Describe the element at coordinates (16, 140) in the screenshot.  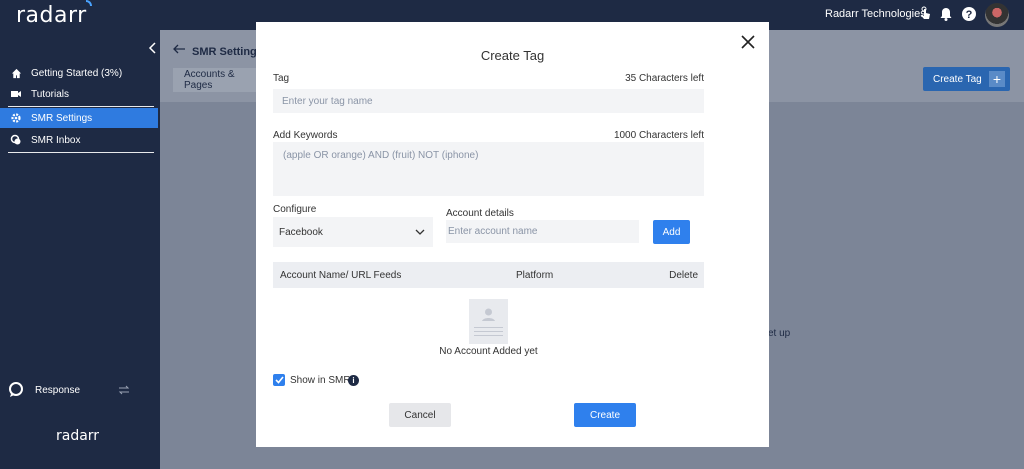
I see `inbox-icon` at that location.